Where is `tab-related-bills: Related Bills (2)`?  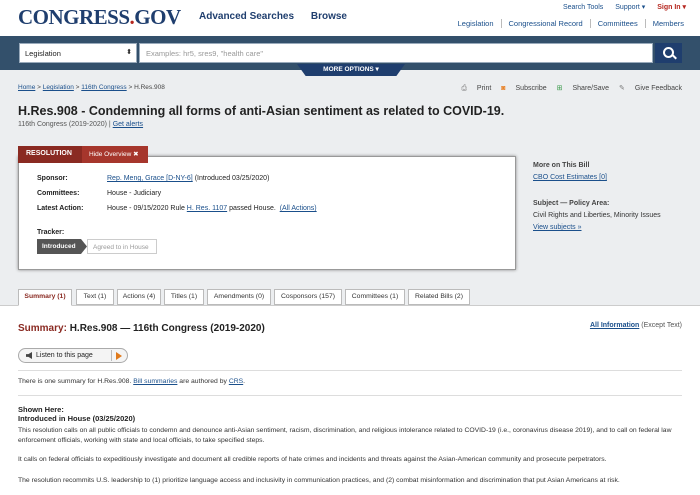
tab-related-bills: Related Bills (2) is located at coordinates (439, 297).